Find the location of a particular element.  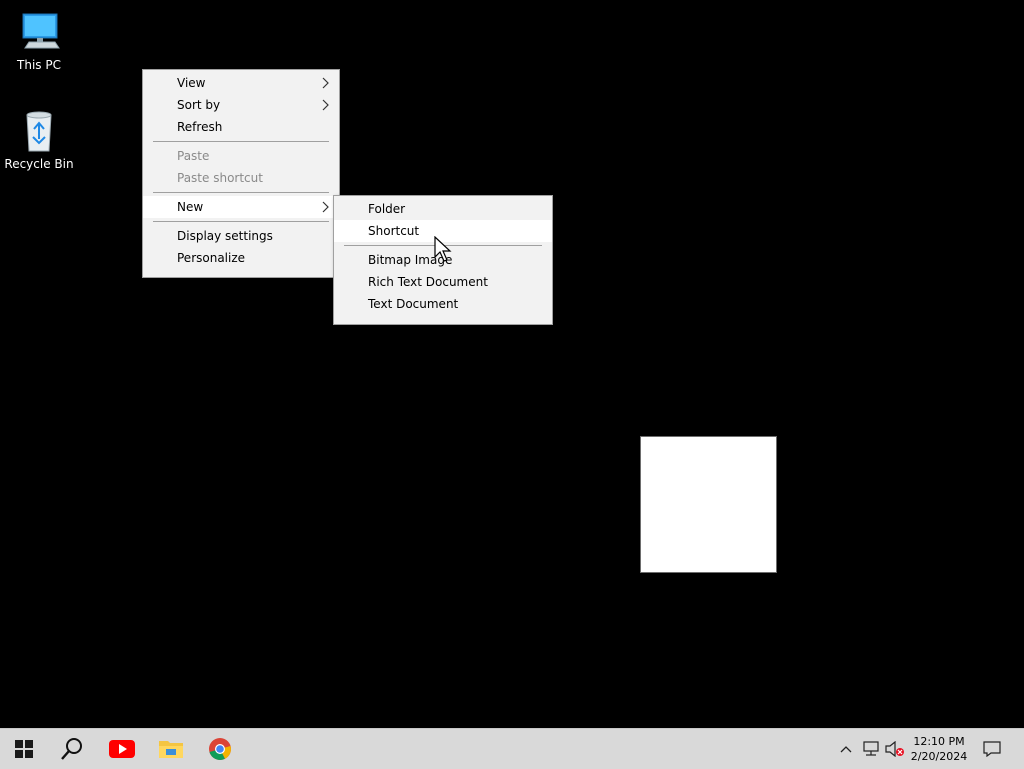

menu-item-label: Folder is located at coordinates (387, 209).